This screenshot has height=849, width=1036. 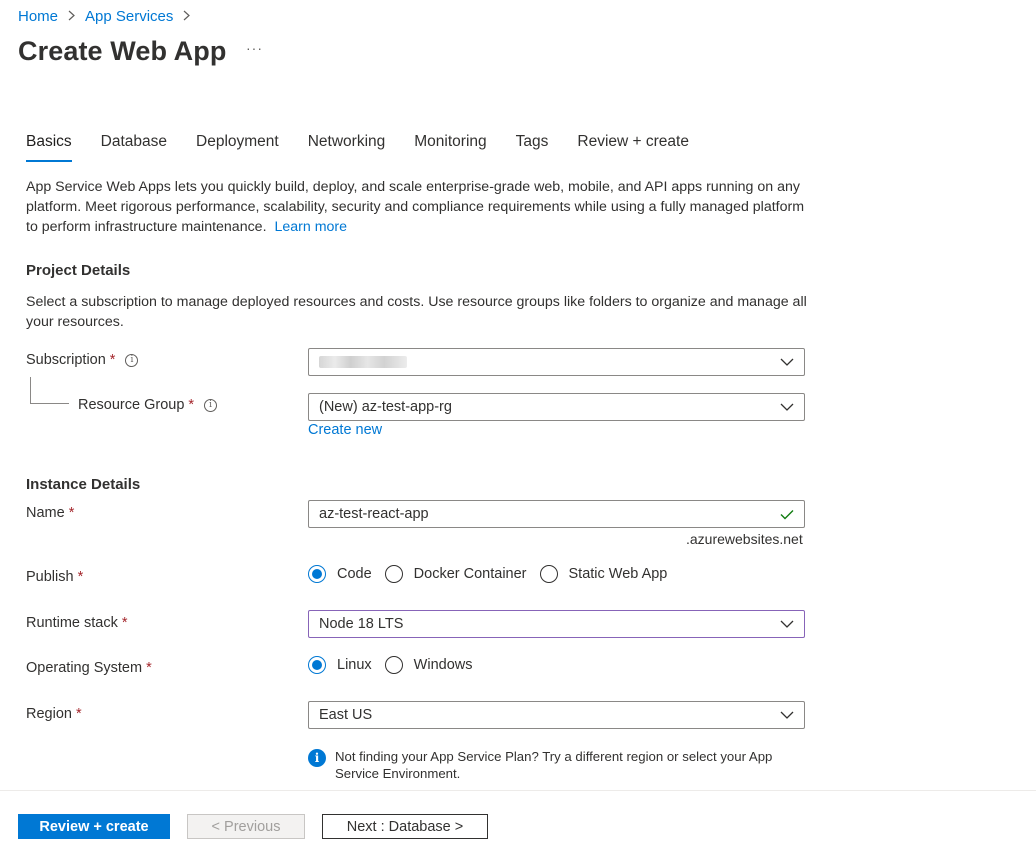 What do you see at coordinates (556, 407) in the screenshot?
I see `resource-group-dropdown: (New) az-test-app-rg` at bounding box center [556, 407].